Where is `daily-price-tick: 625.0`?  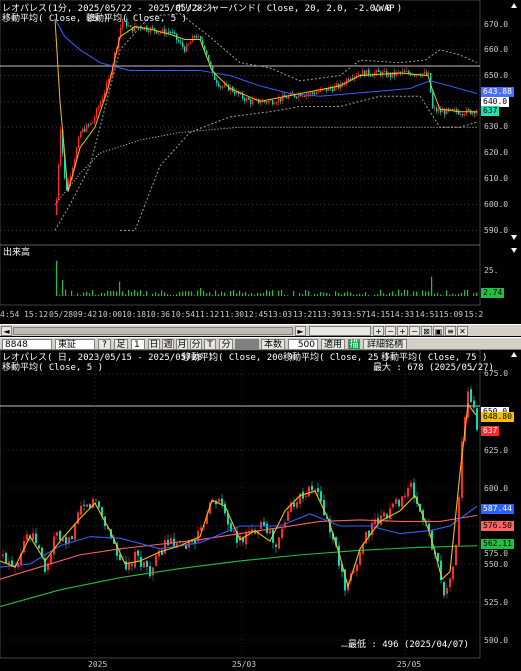 daily-price-tick: 625.0 is located at coordinates (496, 450).